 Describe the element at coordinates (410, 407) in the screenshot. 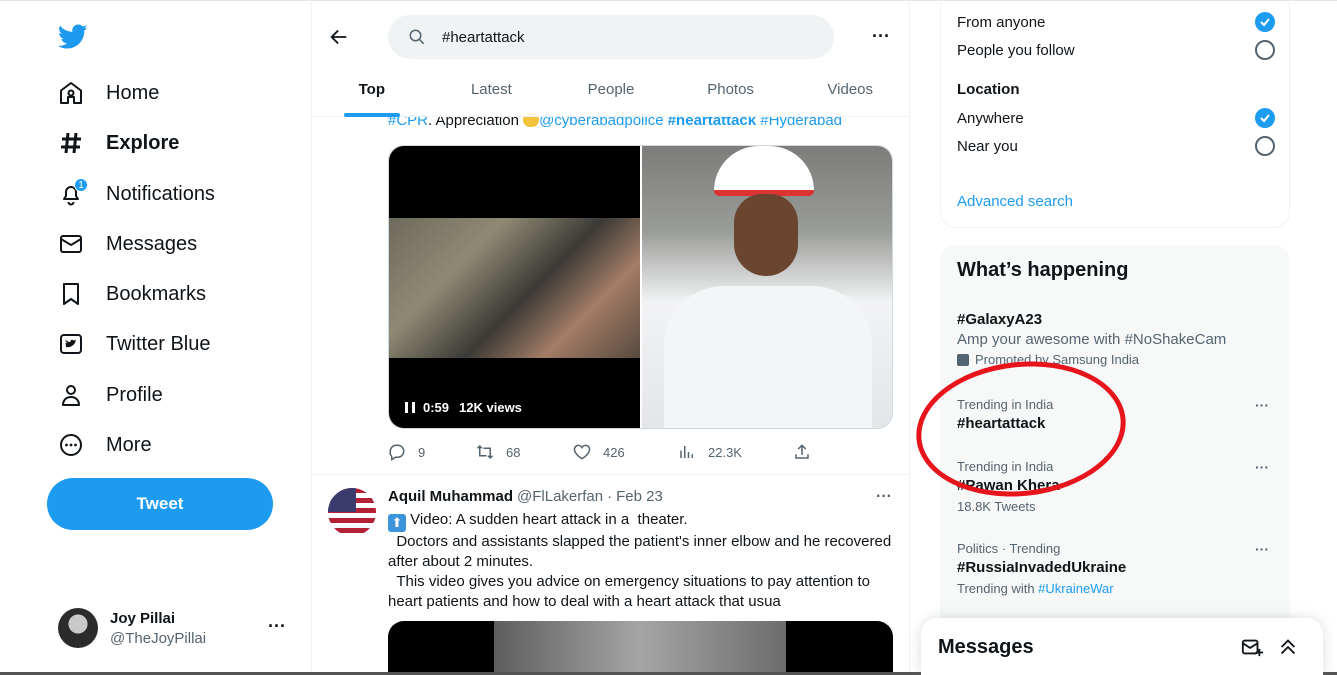

I see `pause-icon` at that location.